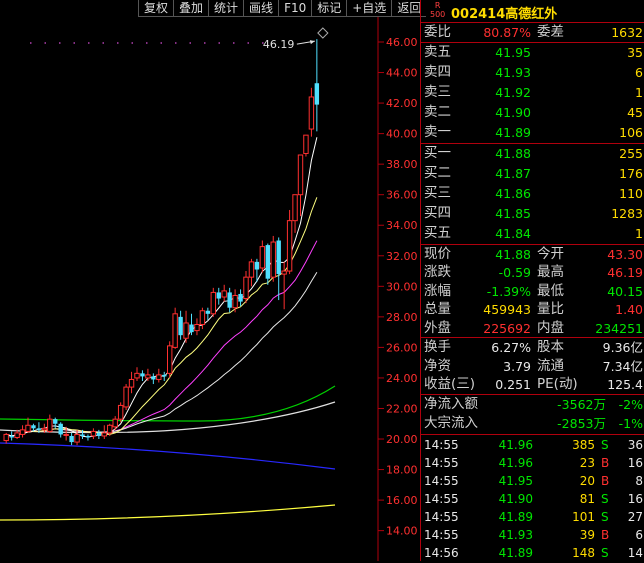 The width and height of the screenshot is (644, 563). What do you see at coordinates (532, 173) in the screenshot?
I see `bid-row: 买二 41.87 176` at bounding box center [532, 173].